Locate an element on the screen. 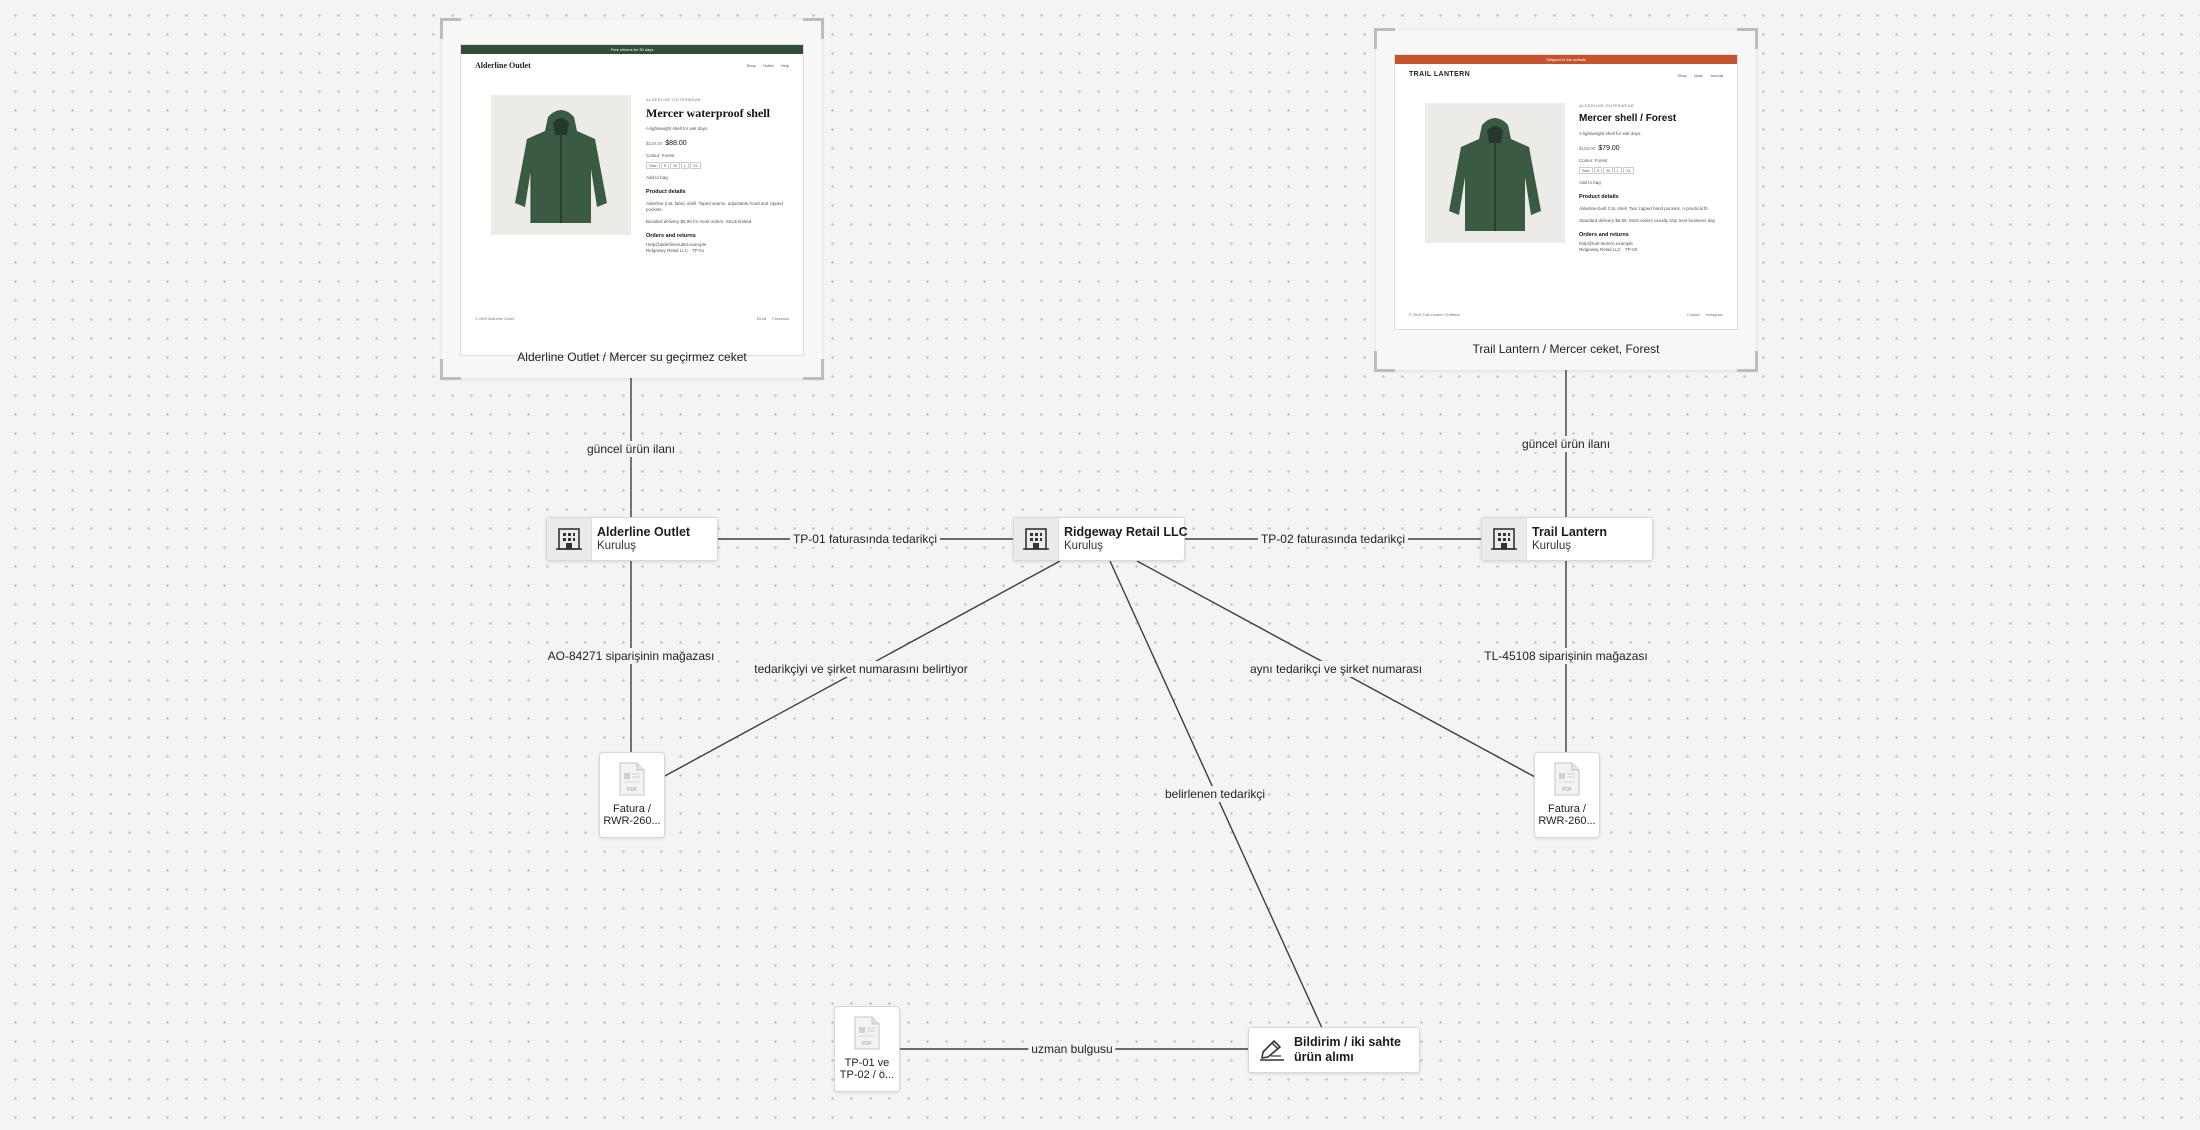 The width and height of the screenshot is (2200, 1130). promo-banner: Shipped to the outside is located at coordinates (1566, 59).